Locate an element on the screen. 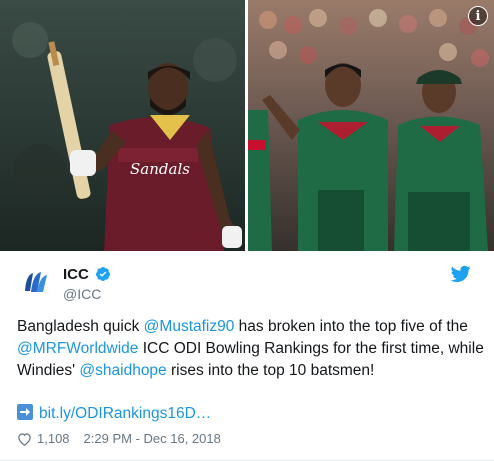  text-segment: Bangladesh quick is located at coordinates (80, 326).